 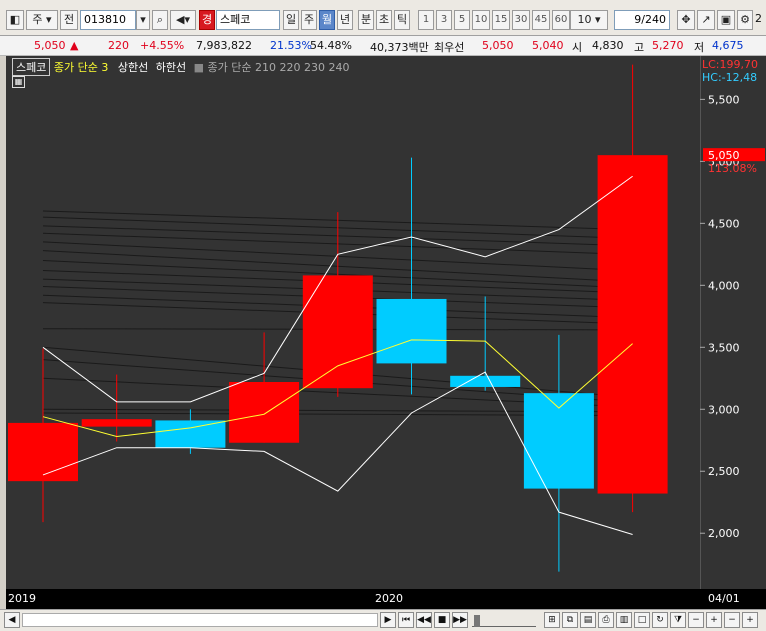 What do you see at coordinates (577, 47) in the screenshot?
I see `open-label: 시` at bounding box center [577, 47].